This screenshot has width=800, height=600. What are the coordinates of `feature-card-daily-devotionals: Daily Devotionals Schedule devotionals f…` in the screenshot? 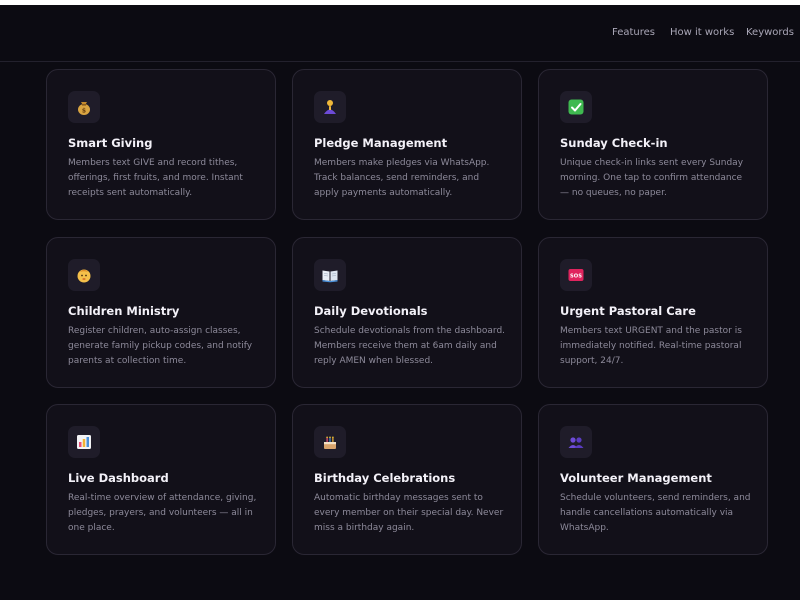 It's located at (407, 312).